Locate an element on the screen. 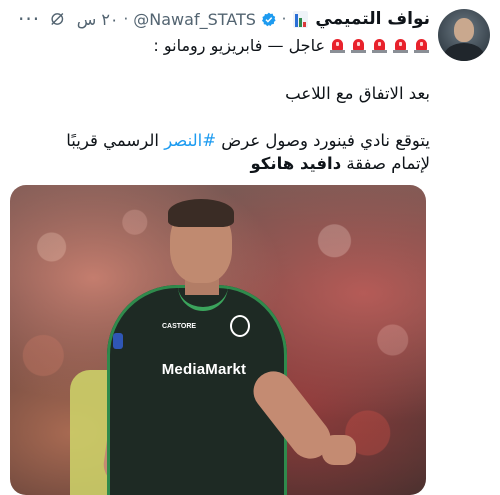 The width and height of the screenshot is (500, 495). headline-text: عاجل — فابريزيو رومانو : is located at coordinates (239, 45).